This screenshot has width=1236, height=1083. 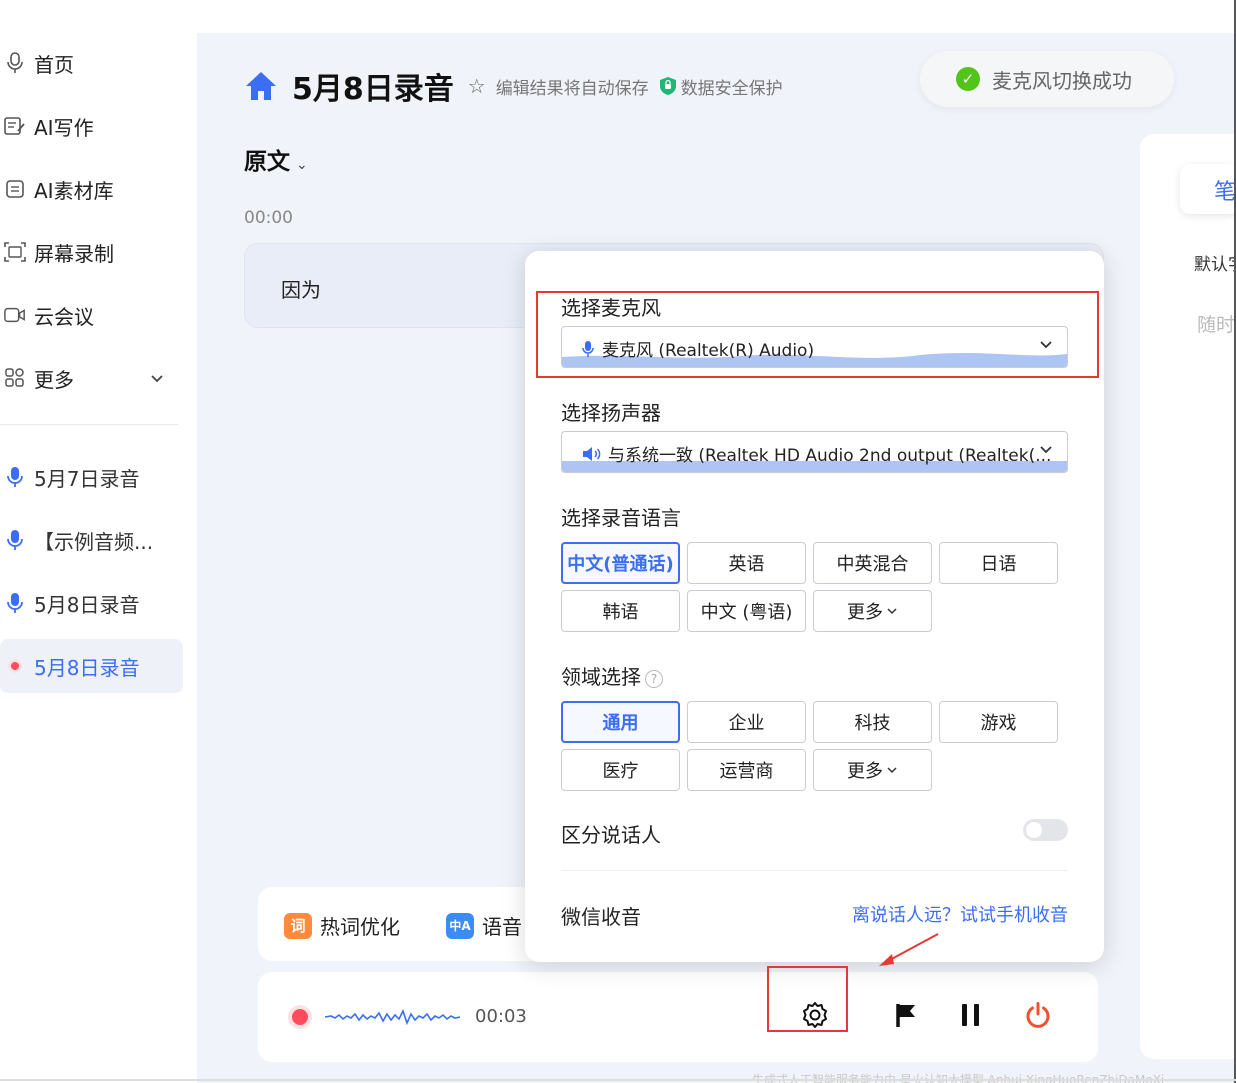 What do you see at coordinates (54, 64) in the screenshot?
I see `nav-home-label: 首页` at bounding box center [54, 64].